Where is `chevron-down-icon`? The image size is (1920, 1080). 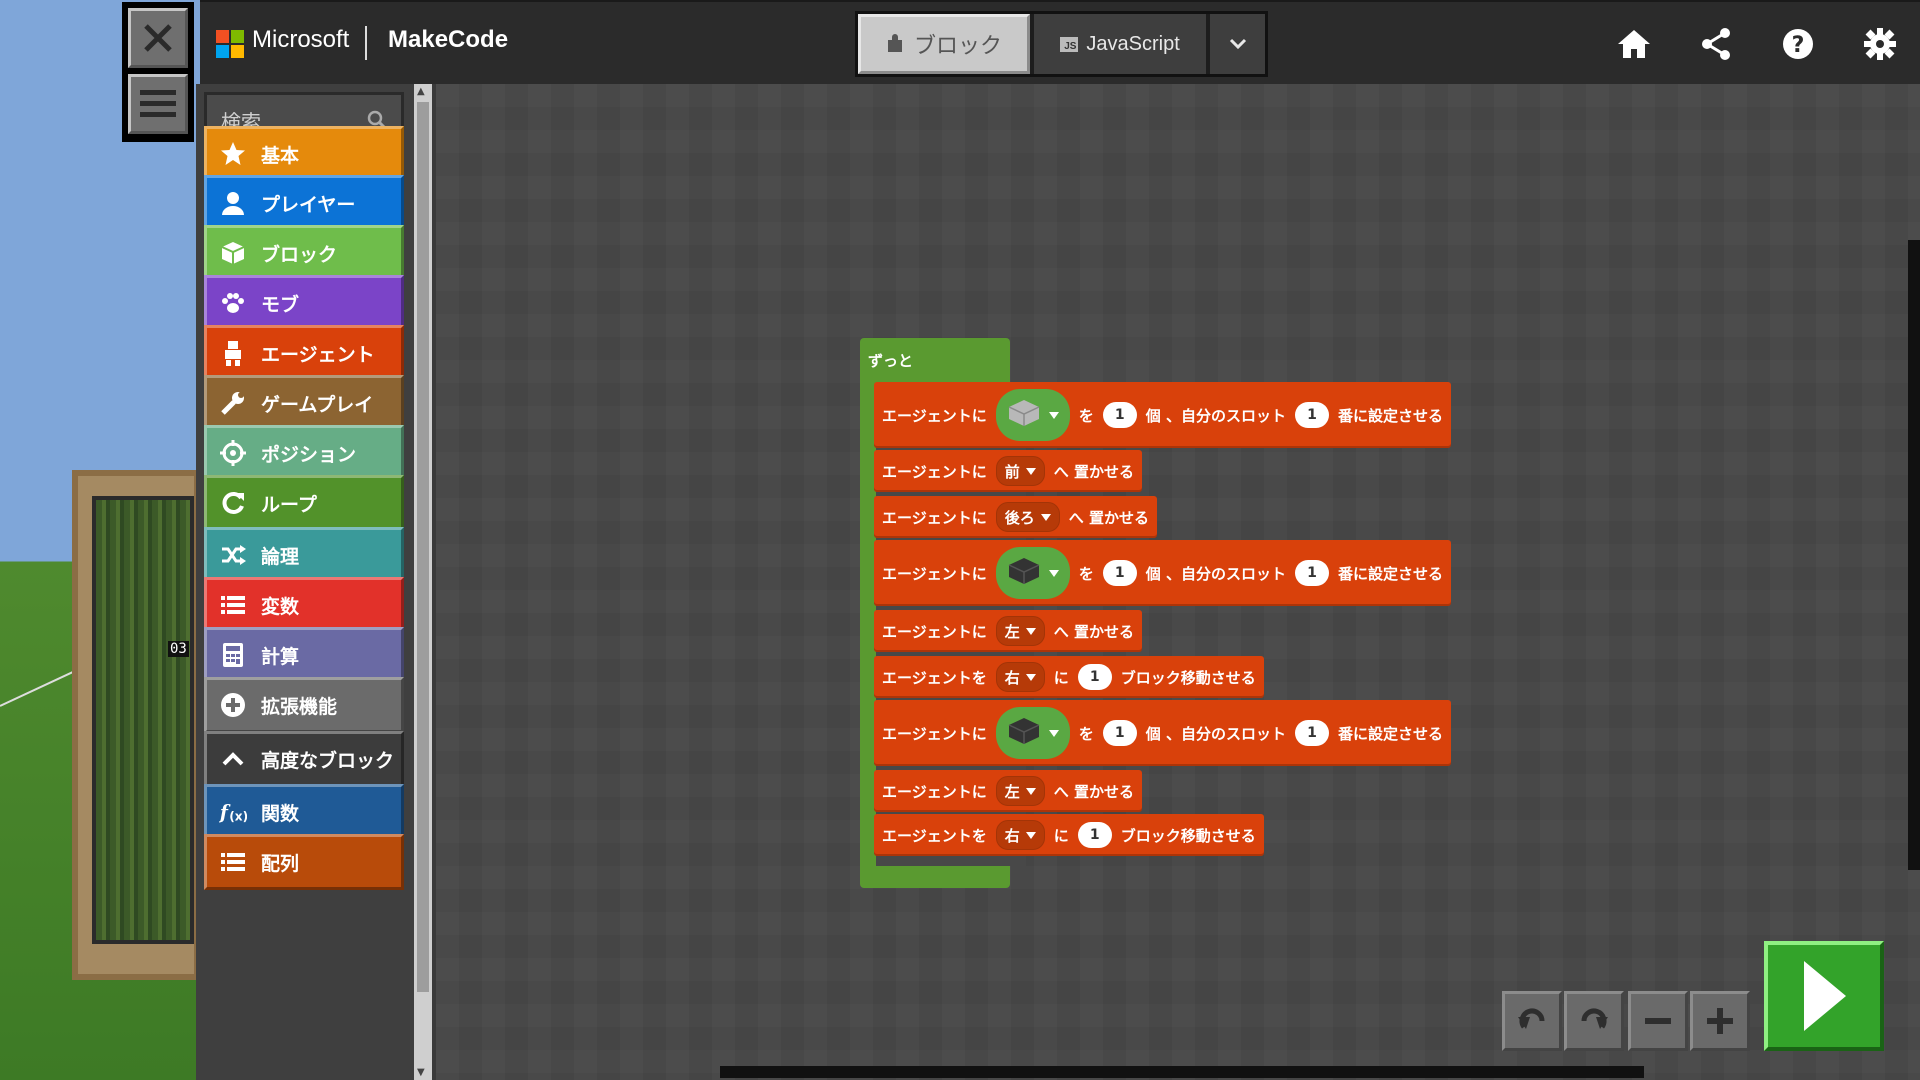
chevron-down-icon is located at coordinates (1237, 44).